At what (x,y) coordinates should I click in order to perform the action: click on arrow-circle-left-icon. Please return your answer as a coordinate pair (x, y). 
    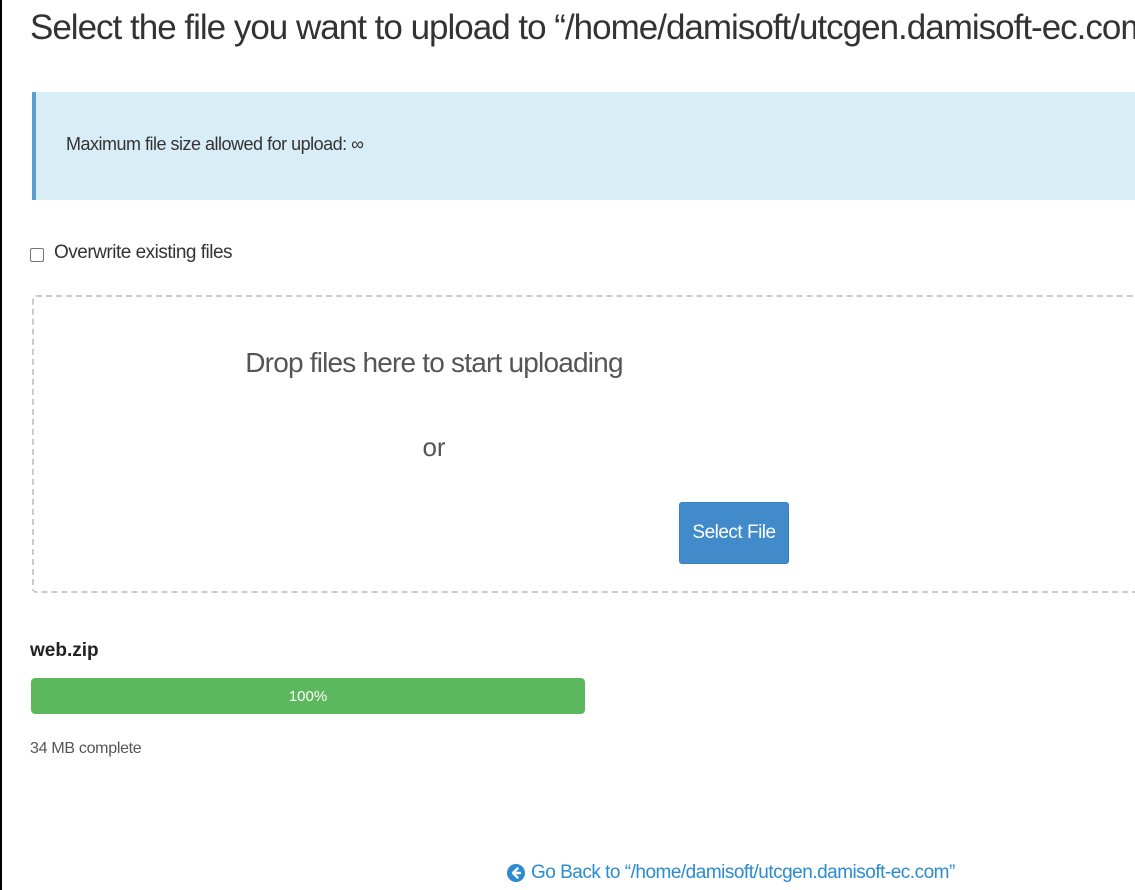
    Looking at the image, I should click on (516, 873).